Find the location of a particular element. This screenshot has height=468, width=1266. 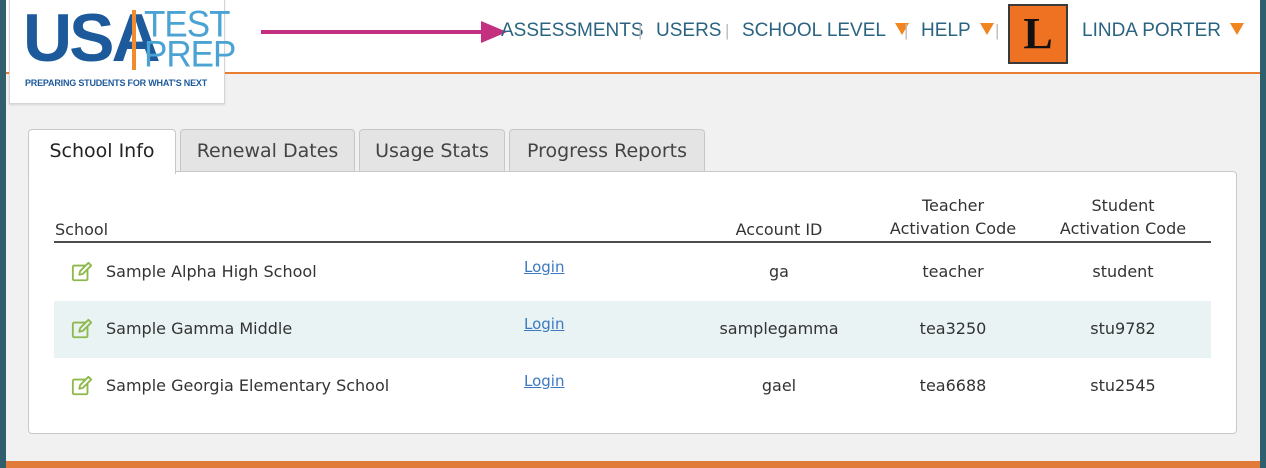

school-name: Sample Georgia Elementary School is located at coordinates (248, 385).